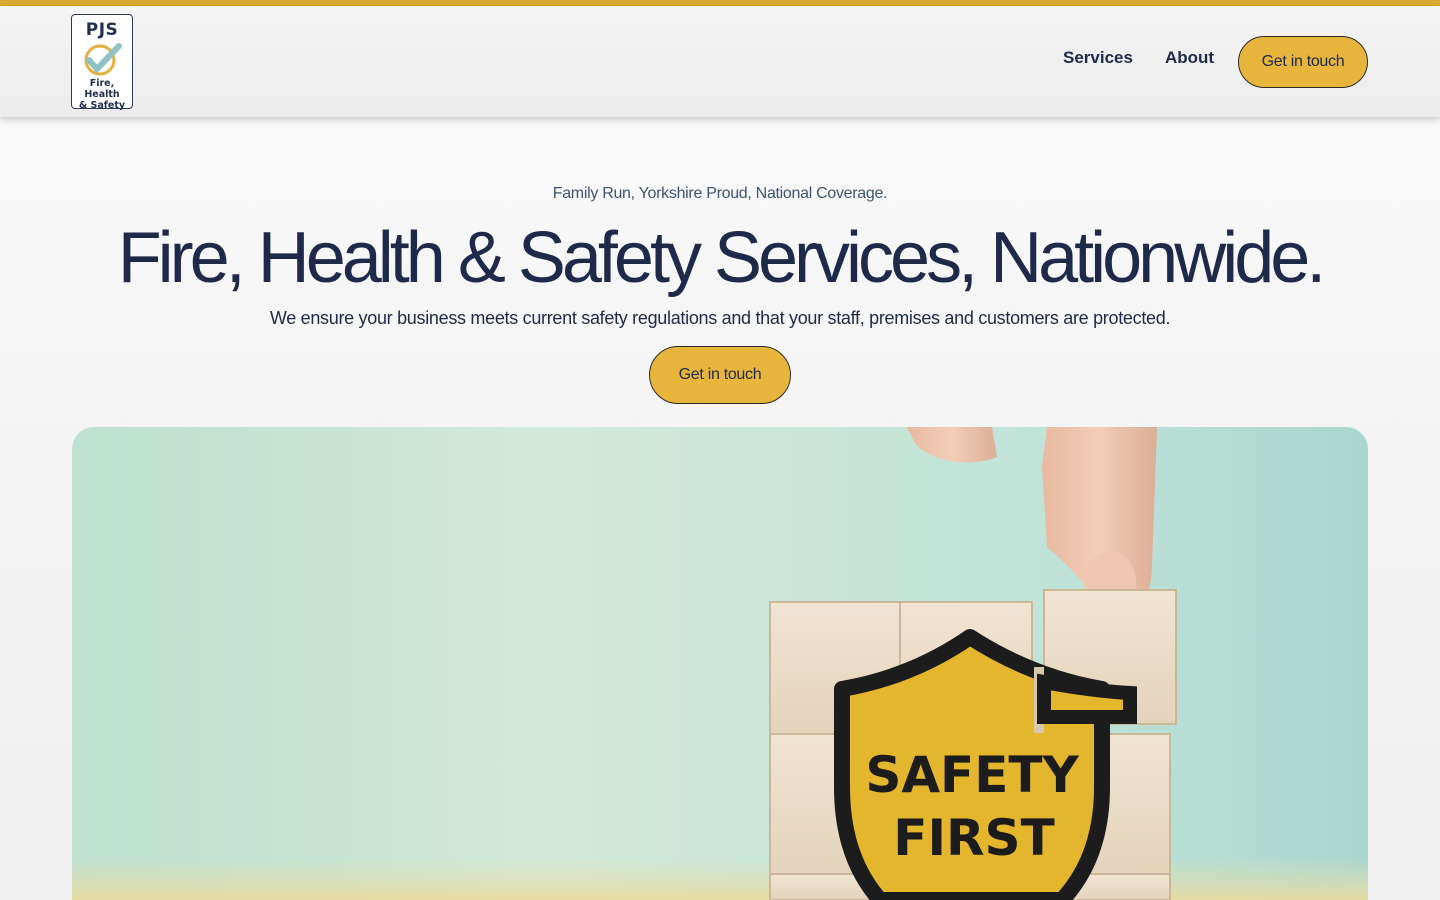  I want to click on hero-get-in-touch-button: Get in touch, so click(720, 375).